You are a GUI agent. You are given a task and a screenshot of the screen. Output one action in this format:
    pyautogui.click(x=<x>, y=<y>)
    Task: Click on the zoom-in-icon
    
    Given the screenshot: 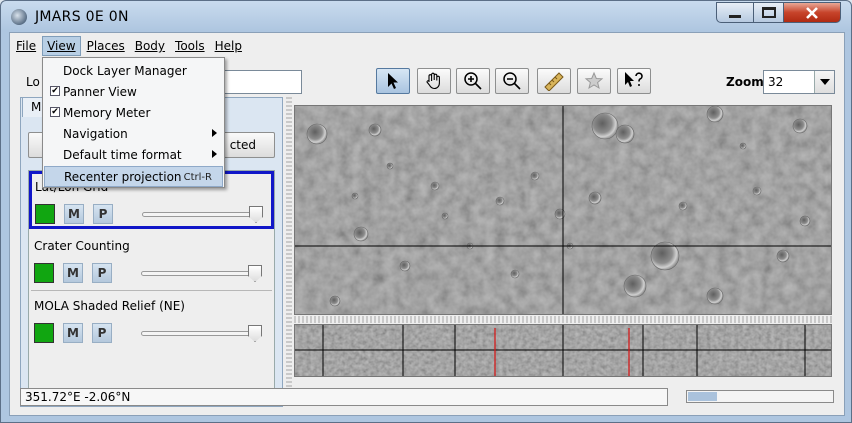 What is the action you would take?
    pyautogui.click(x=473, y=81)
    